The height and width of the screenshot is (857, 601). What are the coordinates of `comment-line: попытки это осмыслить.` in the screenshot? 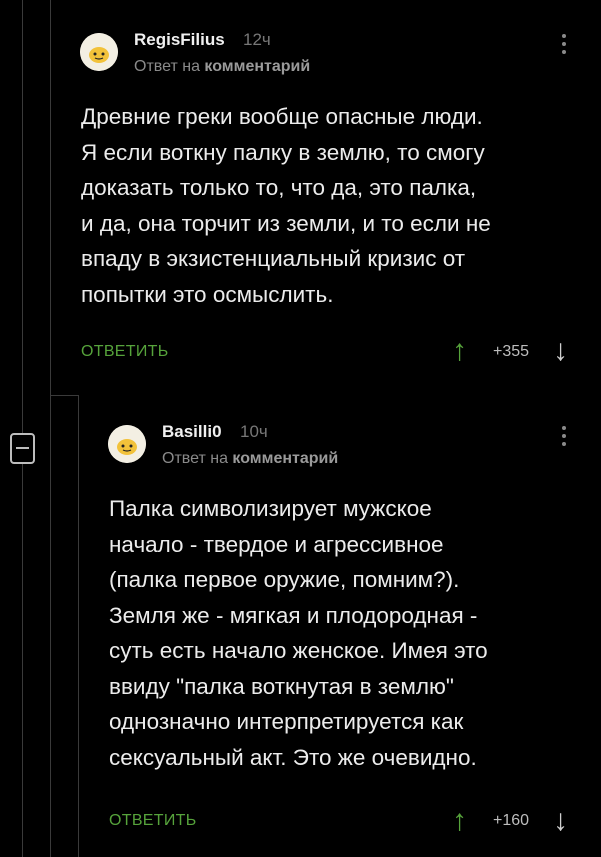 It's located at (207, 294).